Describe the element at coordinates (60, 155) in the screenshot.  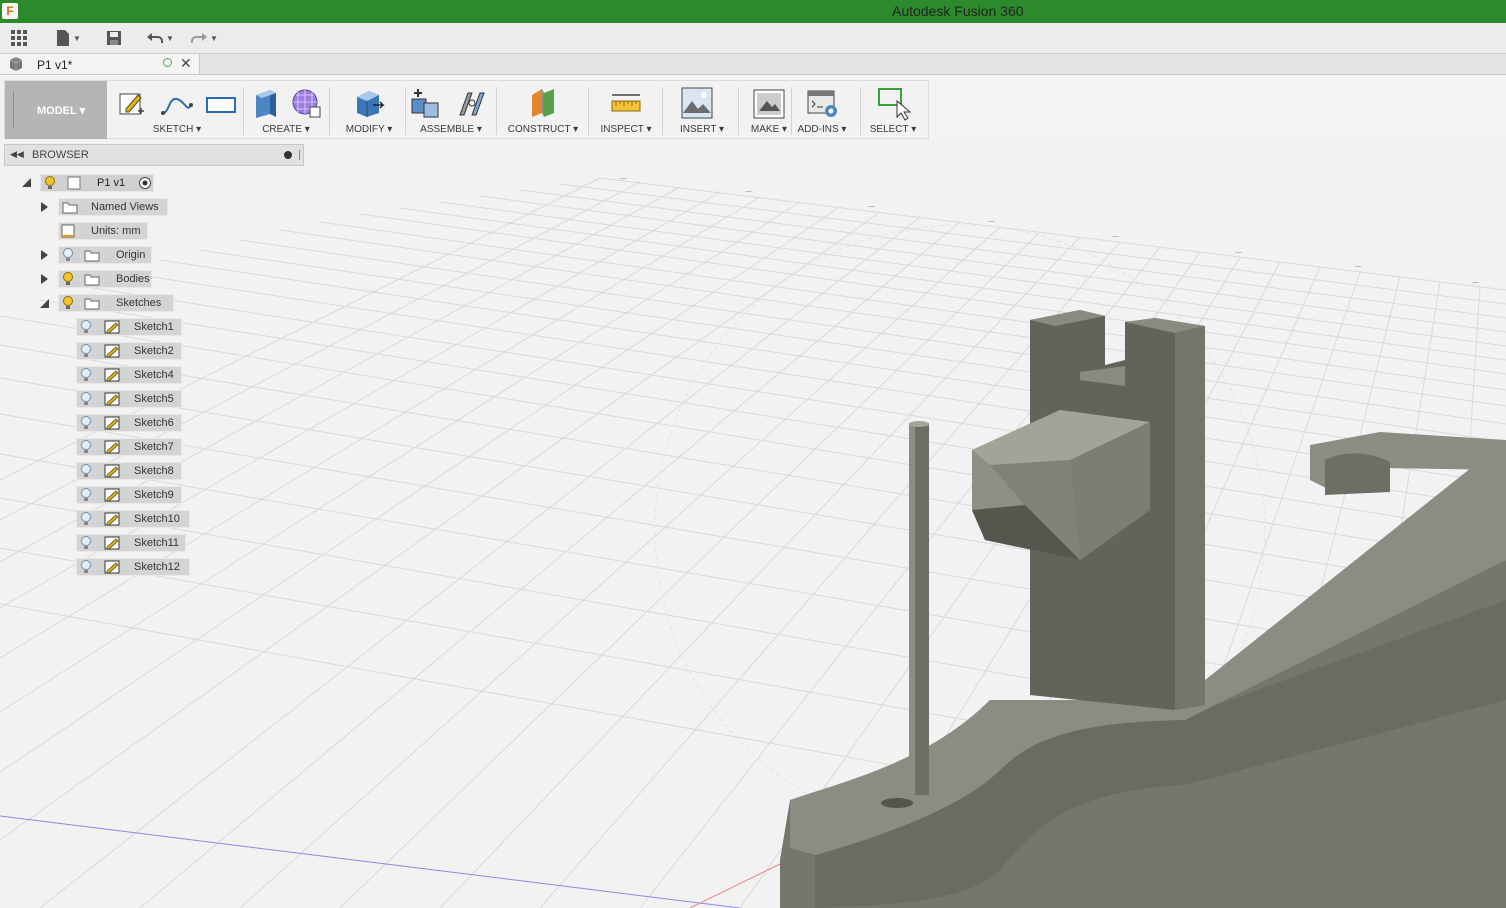
I see `browser-title: BROWSER` at that location.